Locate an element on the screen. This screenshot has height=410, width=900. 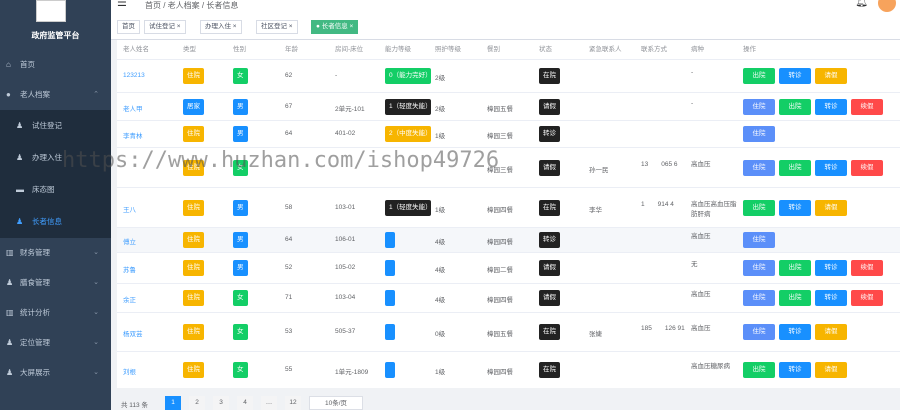
age-cell: 52 is located at coordinates (289, 267).